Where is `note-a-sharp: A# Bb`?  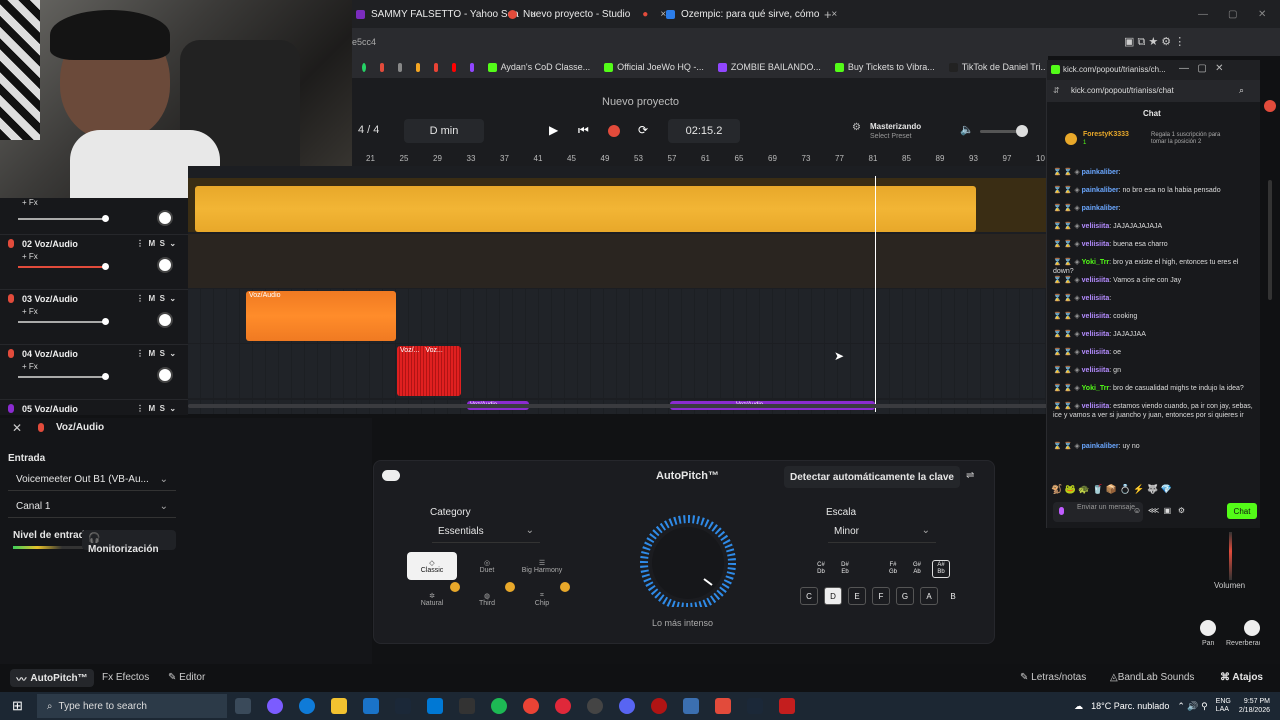
note-a-sharp: A# Bb is located at coordinates (941, 569).